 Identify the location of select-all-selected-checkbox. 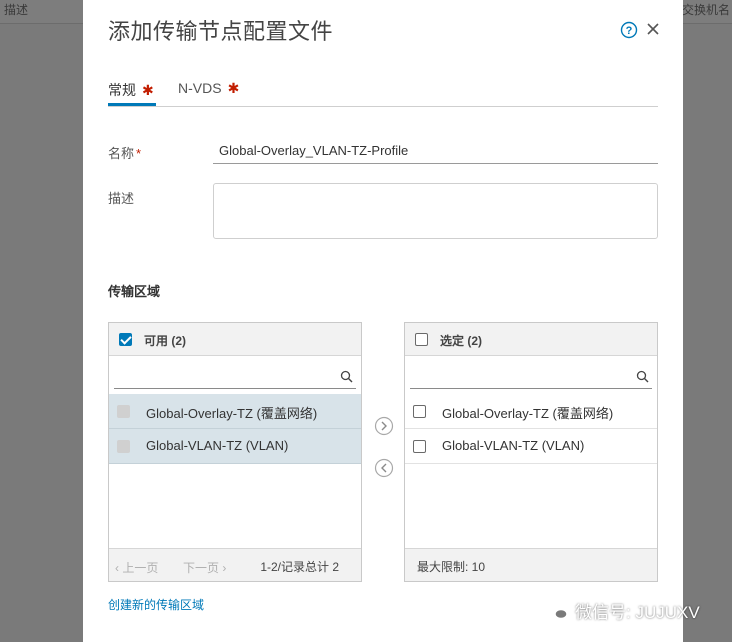
(421, 339).